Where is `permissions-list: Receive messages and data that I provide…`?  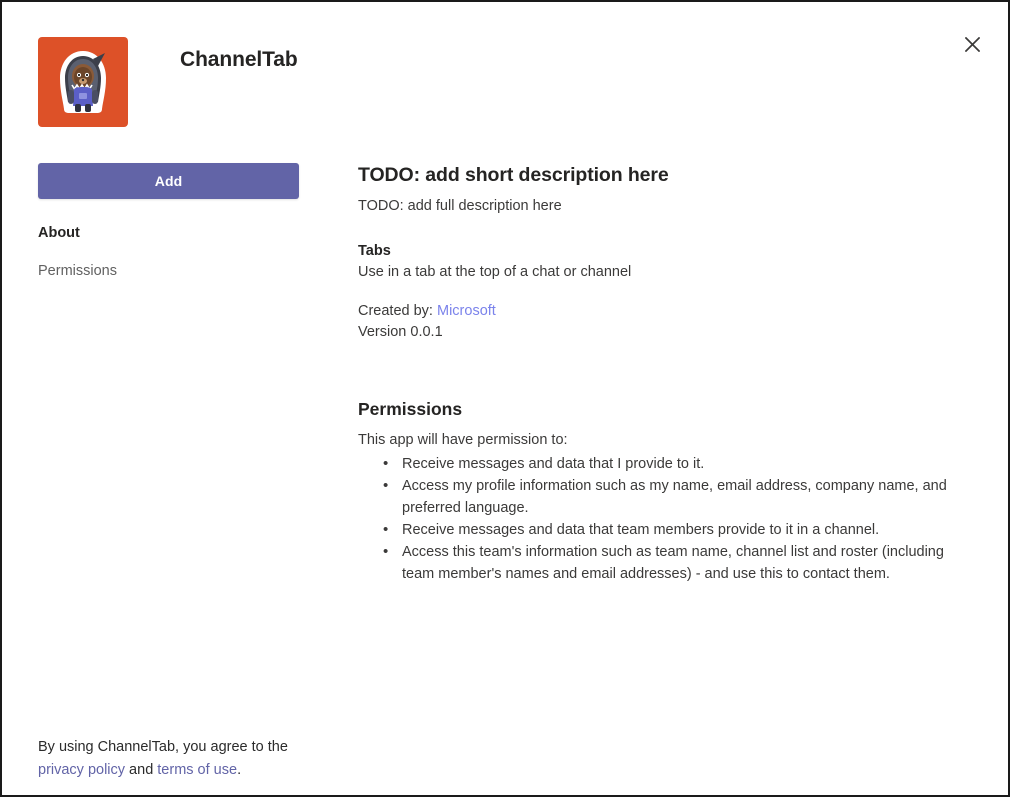
permissions-list: Receive messages and data that I provide… is located at coordinates (666, 519).